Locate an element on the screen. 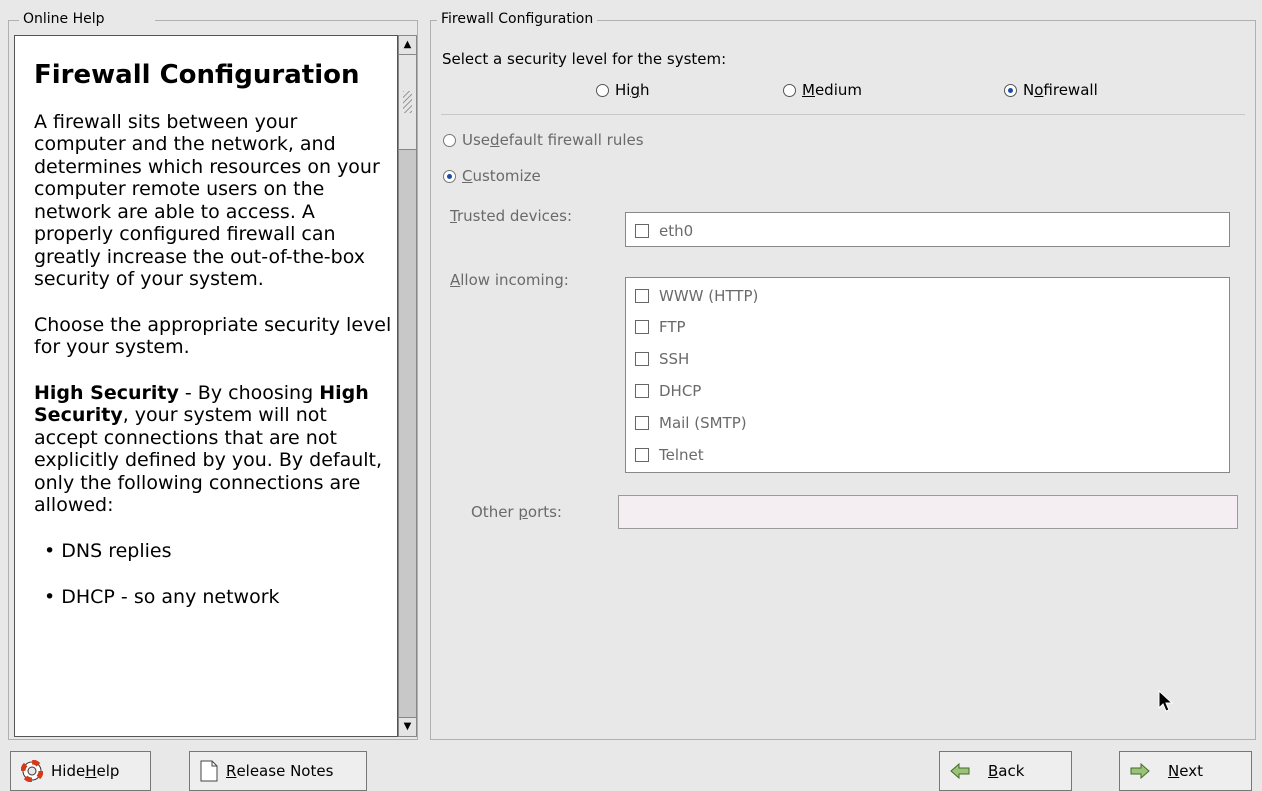 The height and width of the screenshot is (791, 1262). scroll-down-arrow-icon: ▼ is located at coordinates (407, 726).